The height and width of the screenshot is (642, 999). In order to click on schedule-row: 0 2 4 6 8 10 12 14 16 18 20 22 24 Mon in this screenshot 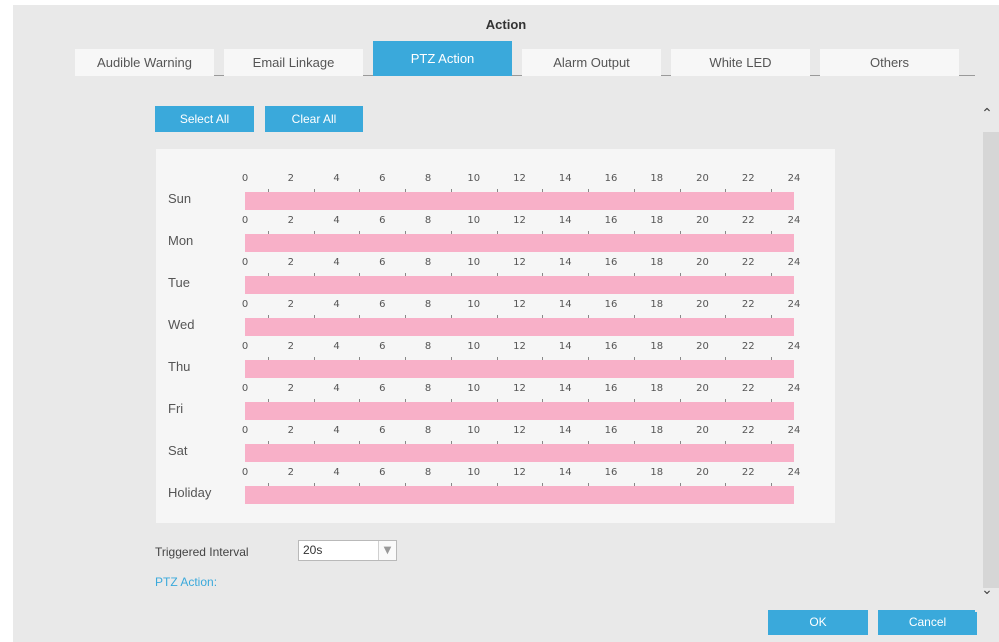, I will do `click(495, 227)`.